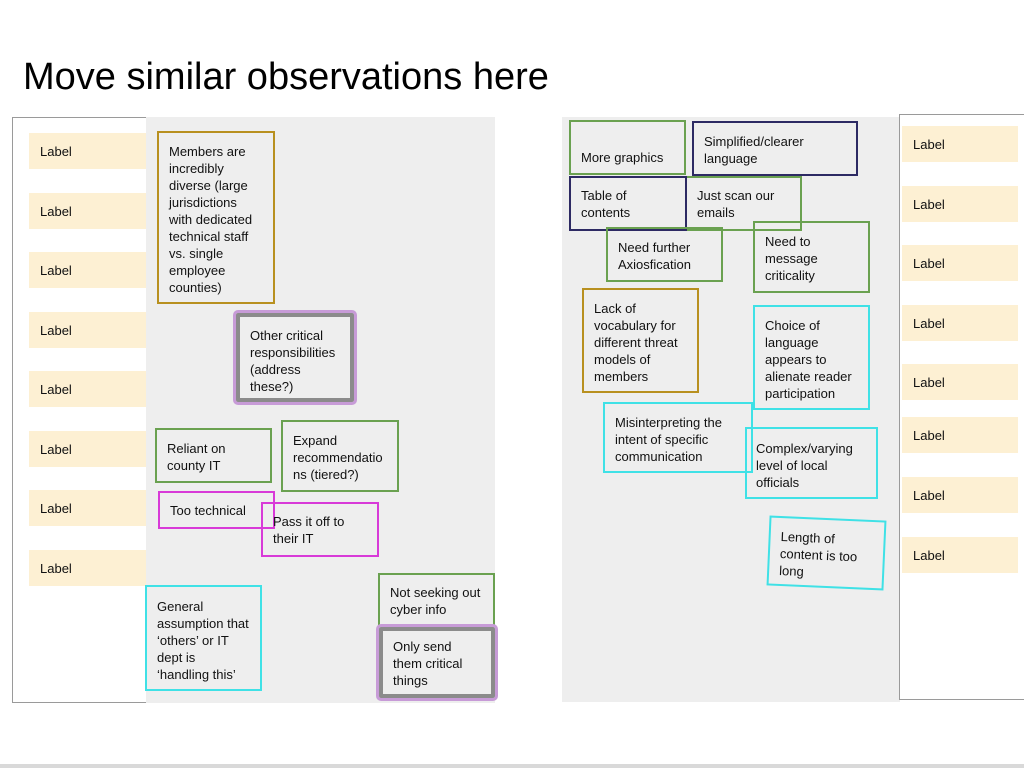  I want to click on sticky-note: Need further Axiosfication, so click(664, 254).